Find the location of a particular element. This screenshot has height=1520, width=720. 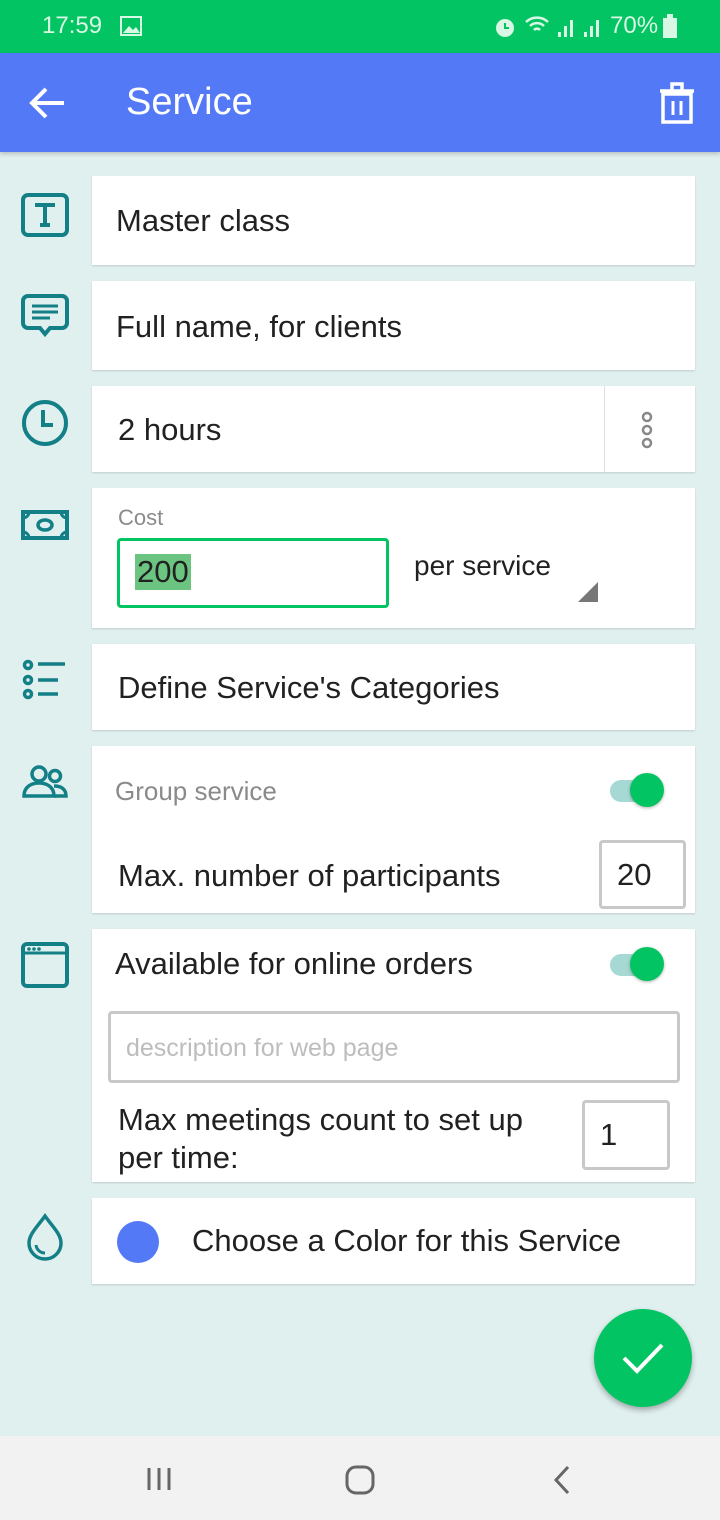

categories-placeholder: Define Service's Categories is located at coordinates (309, 687).